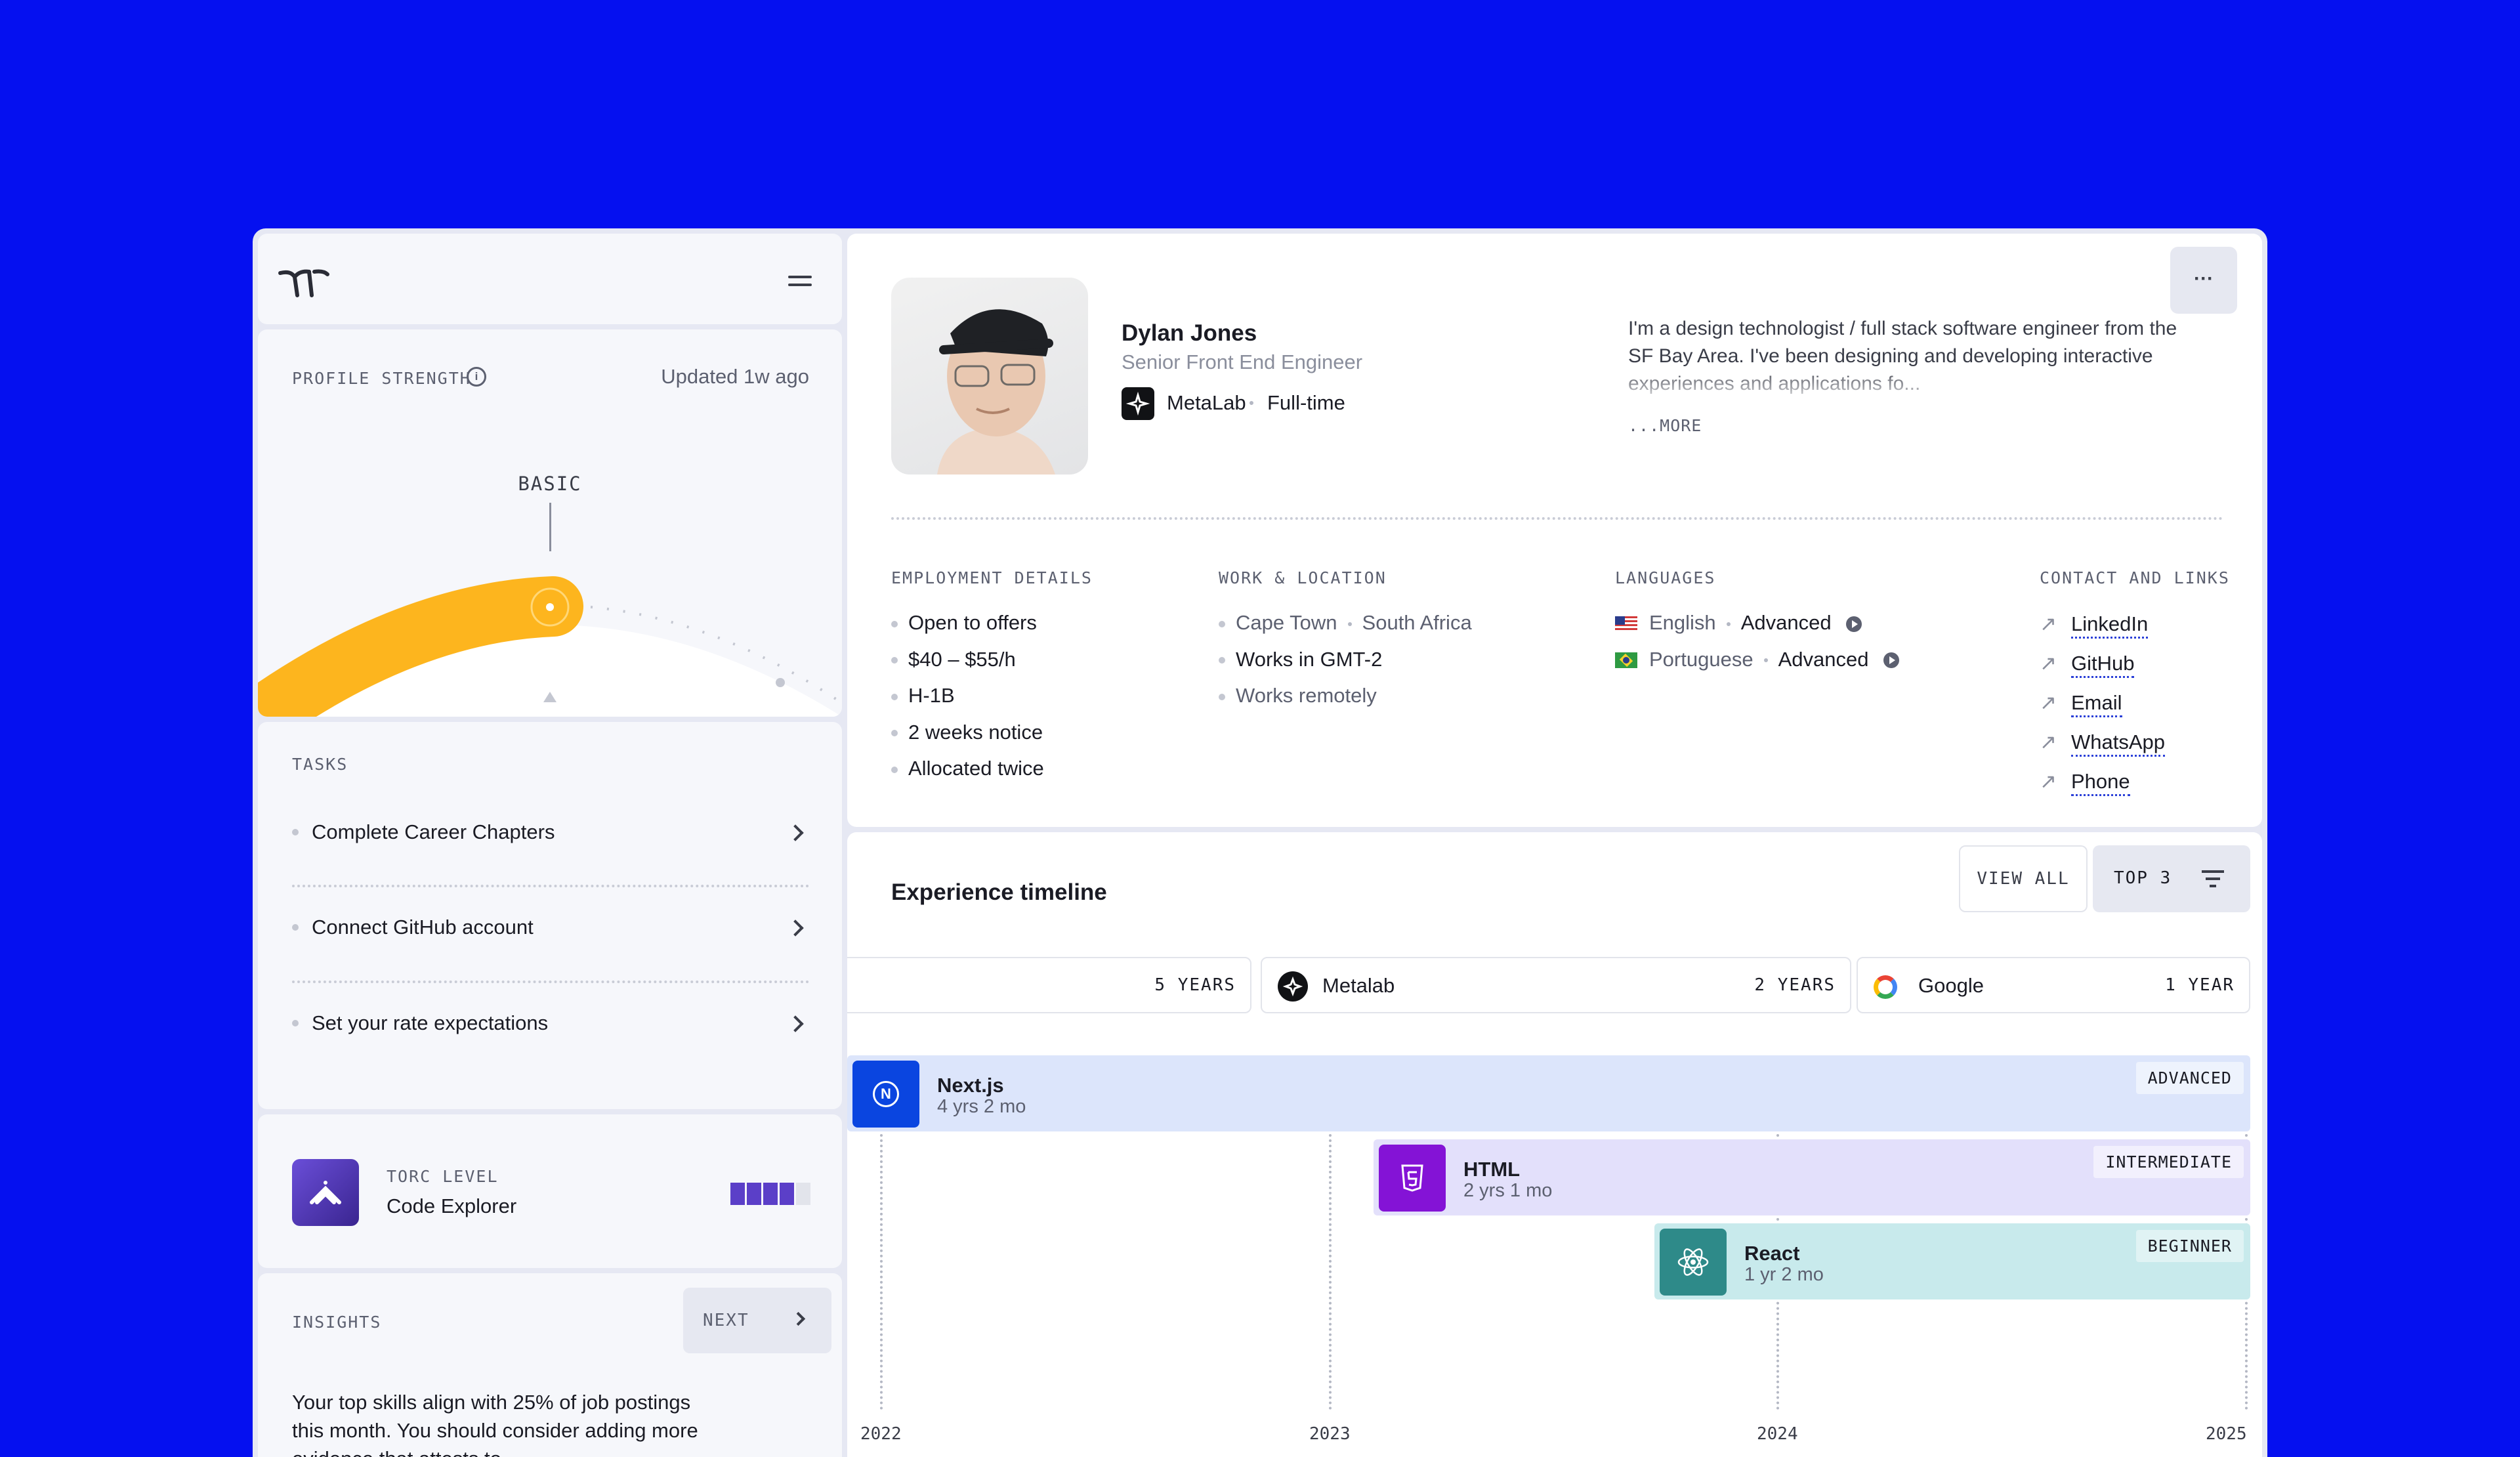  Describe the element at coordinates (1777, 1434) in the screenshot. I see `year-label: 2024` at that location.